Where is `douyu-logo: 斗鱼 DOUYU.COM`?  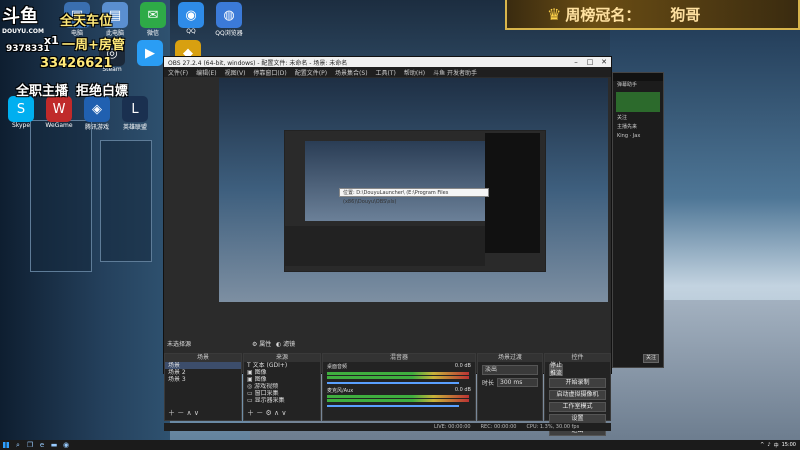
douyu-logo: 斗鱼 DOUYU.COM is located at coordinates (31, 19).